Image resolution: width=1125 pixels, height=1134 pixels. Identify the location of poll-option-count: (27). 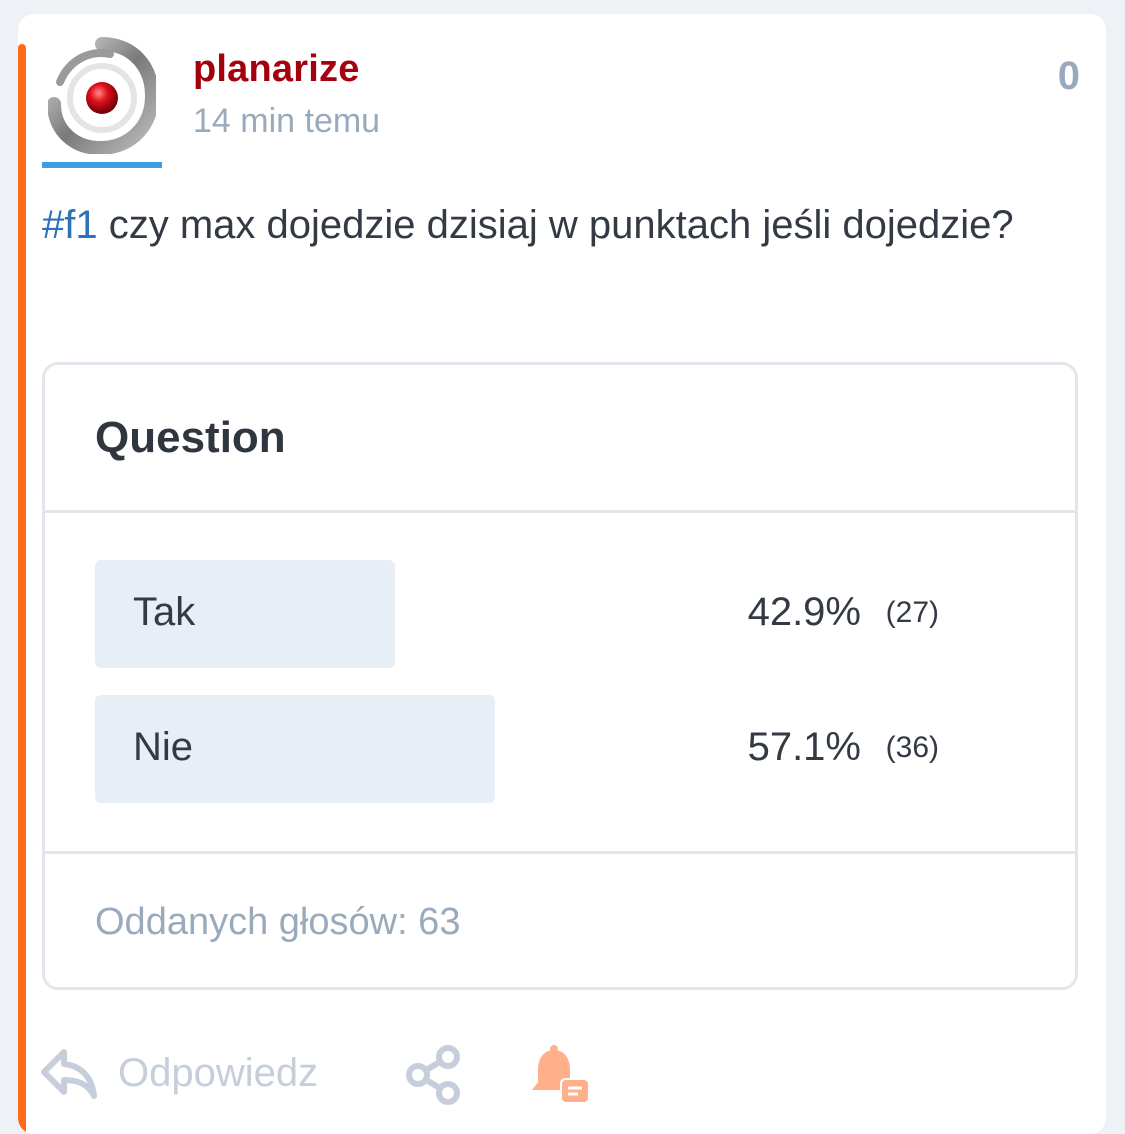
(912, 612).